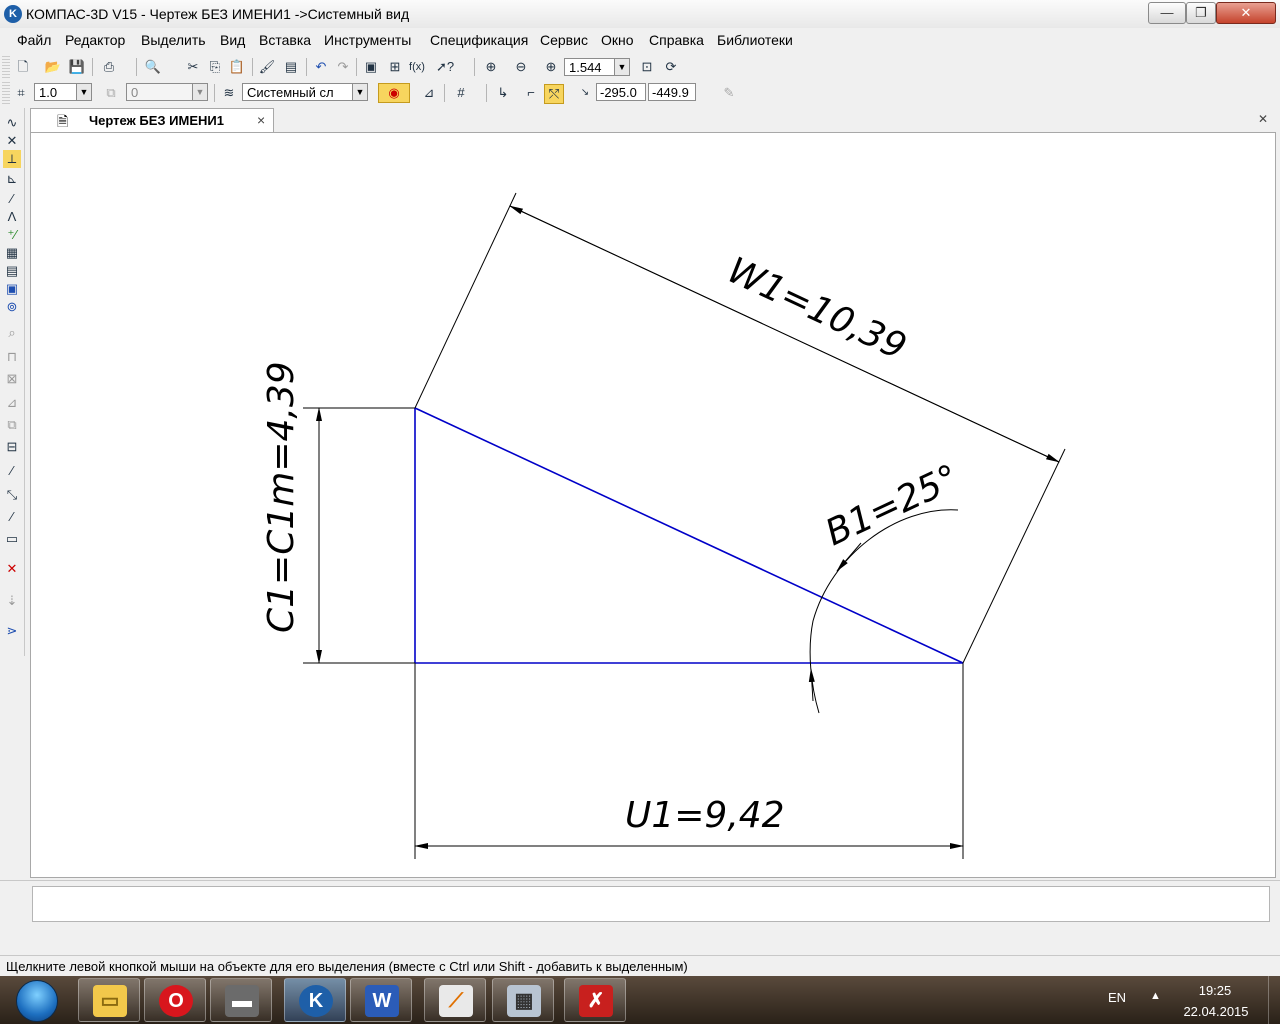  What do you see at coordinates (12, 179) in the screenshot?
I see `symbols-icon: ⊾` at bounding box center [12, 179].